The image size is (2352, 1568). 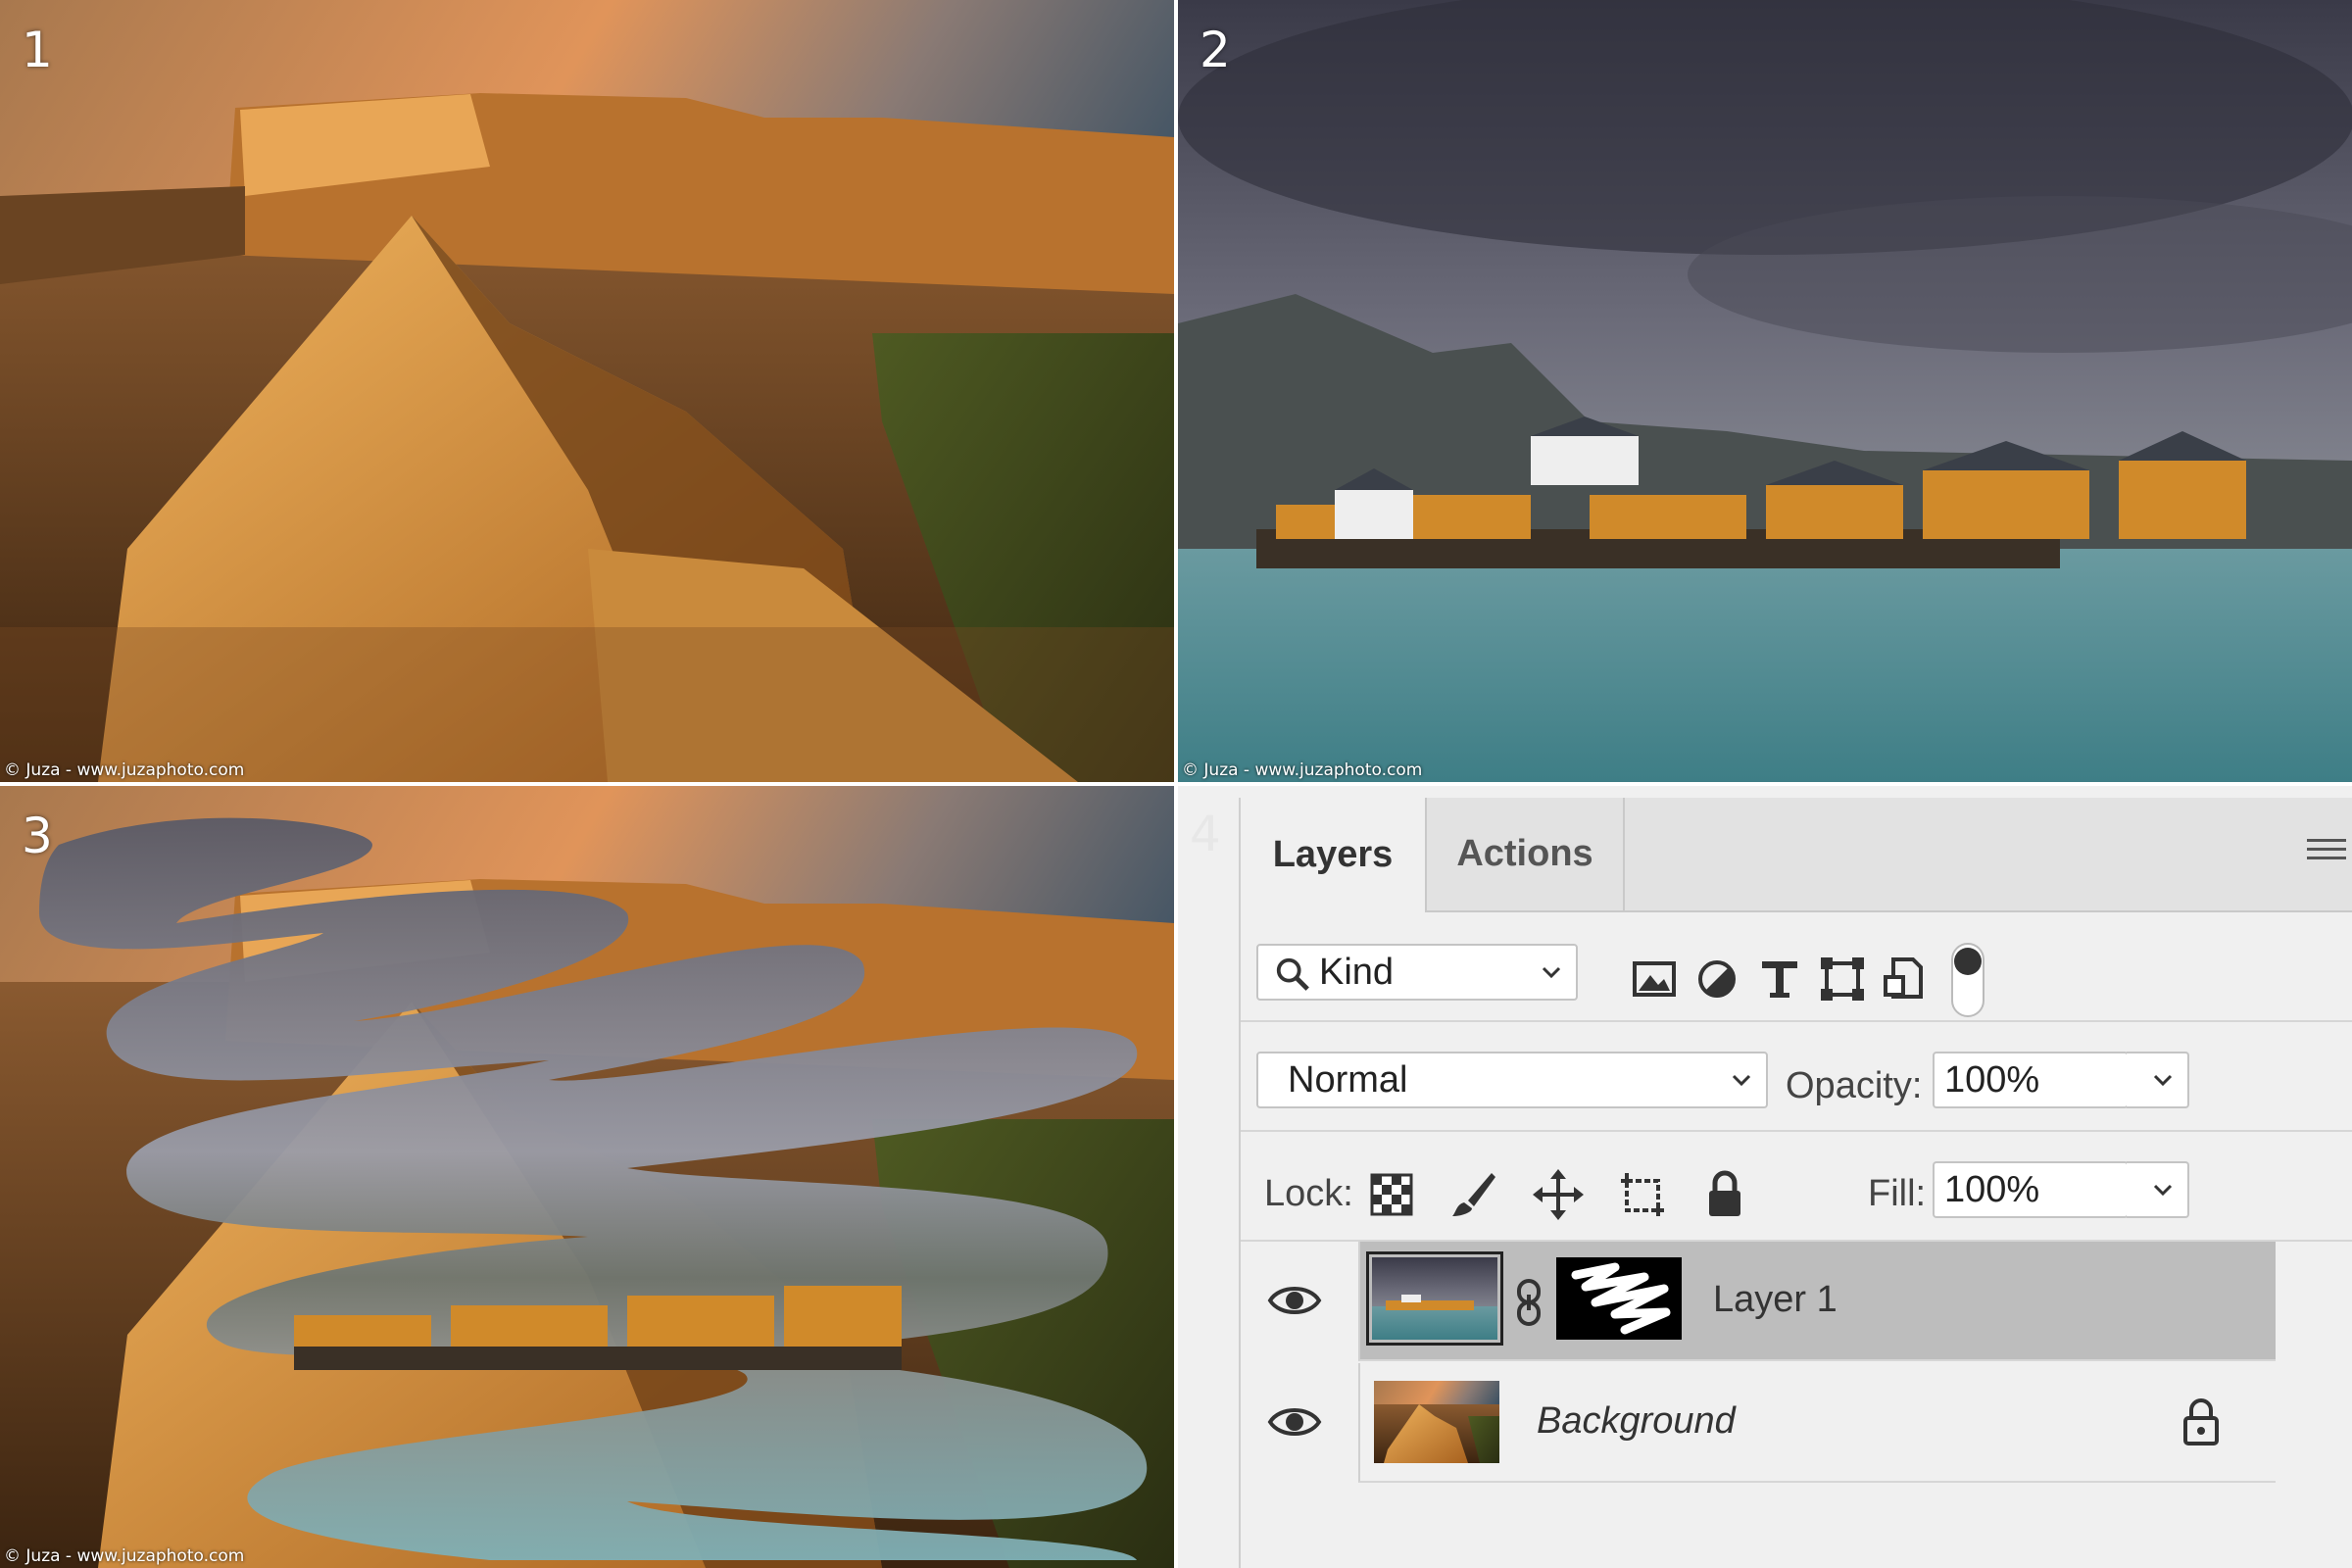 I want to click on lock-transparent-pixels-icon, so click(x=1391, y=1194).